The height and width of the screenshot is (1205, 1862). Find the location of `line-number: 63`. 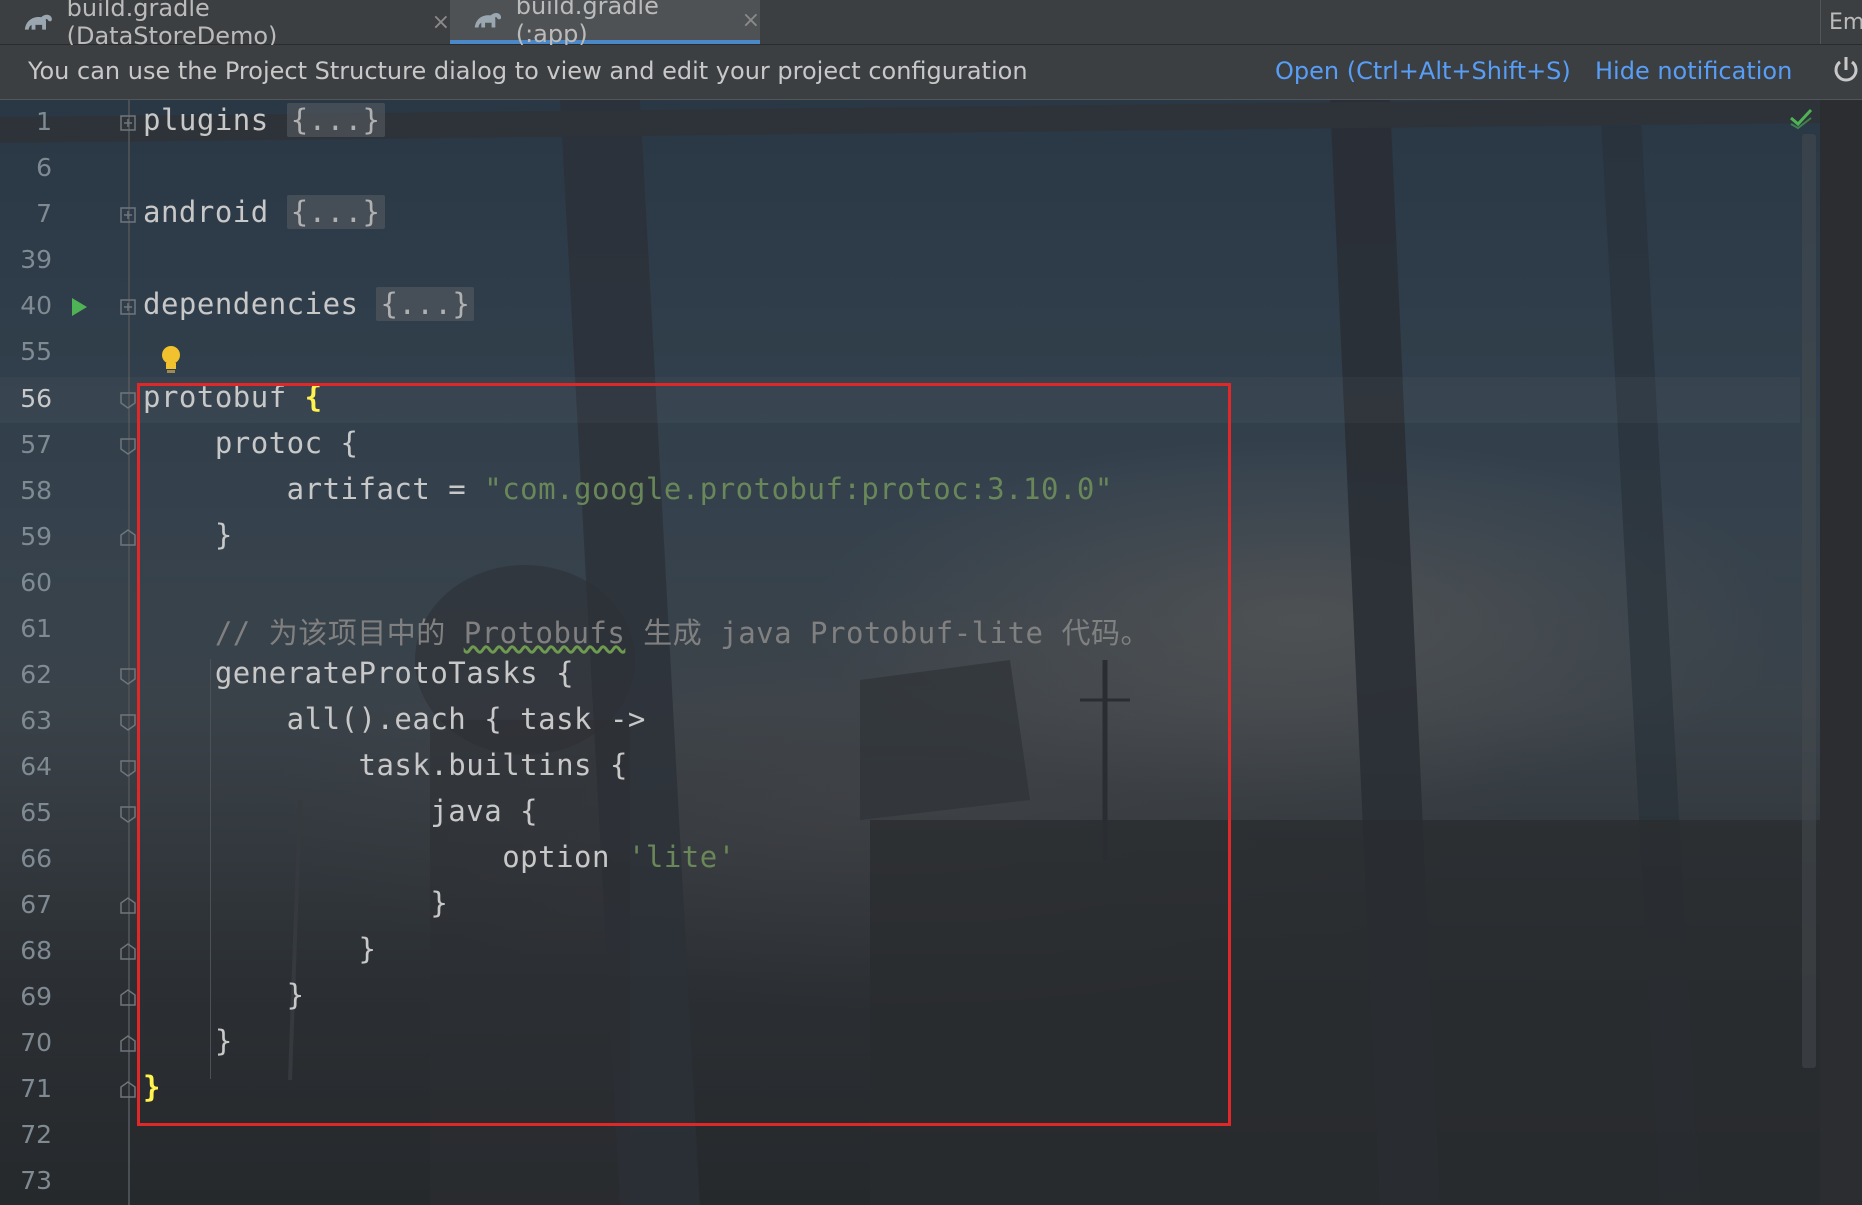

line-number: 63 is located at coordinates (36, 720).